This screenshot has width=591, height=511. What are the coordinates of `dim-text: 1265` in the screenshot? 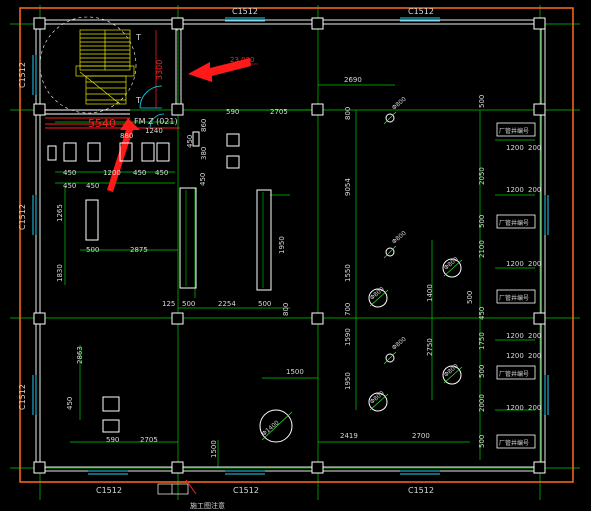 It's located at (60, 213).